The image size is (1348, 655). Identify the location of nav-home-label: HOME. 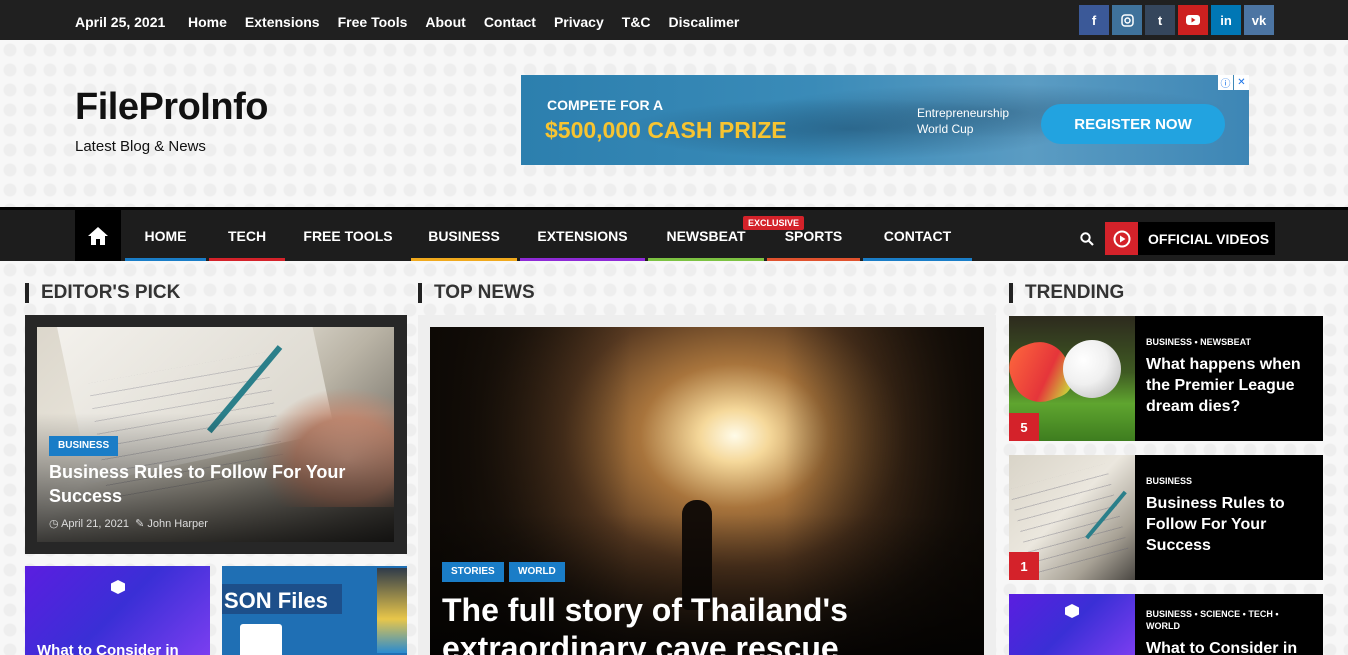
(165, 235).